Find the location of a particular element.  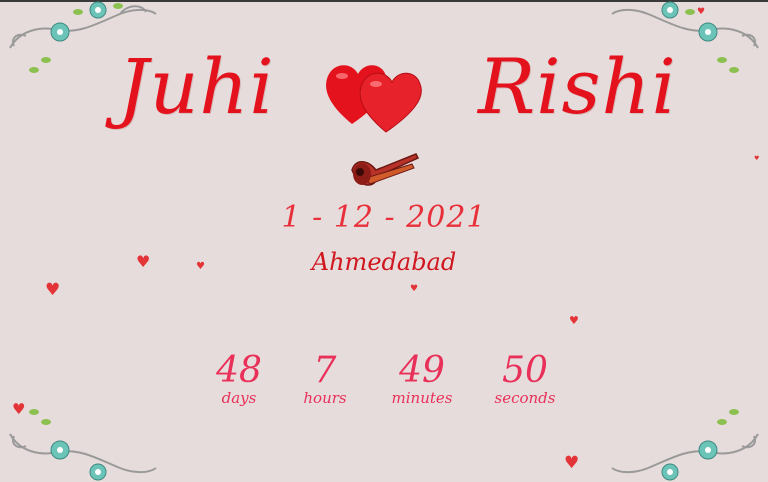

bride-name: Juhi is located at coordinates (196, 86).